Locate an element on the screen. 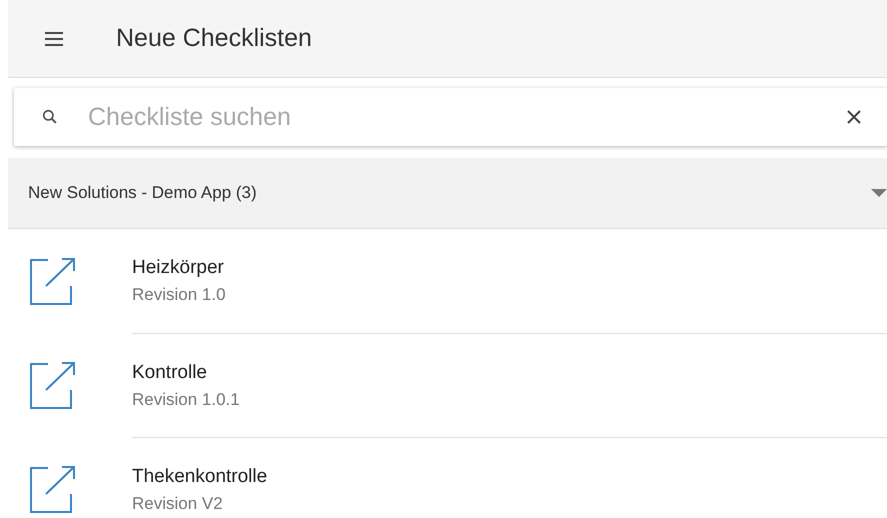 The image size is (887, 518). item-revision: Revision V2 is located at coordinates (178, 504).